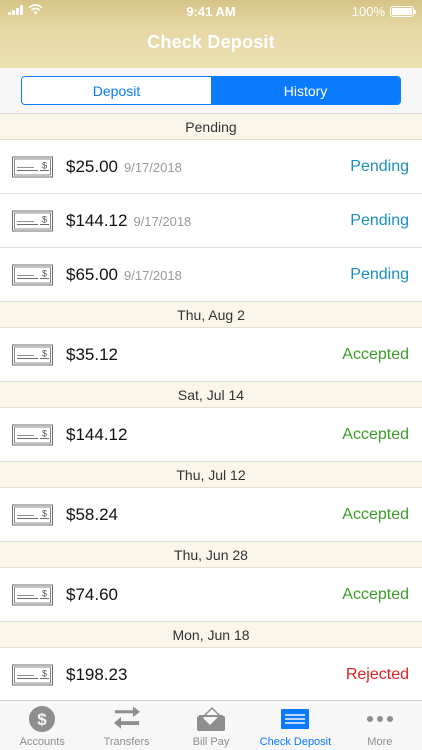 The image size is (422, 750). What do you see at coordinates (211, 635) in the screenshot?
I see `section-header: Mon, Jun 18` at bounding box center [211, 635].